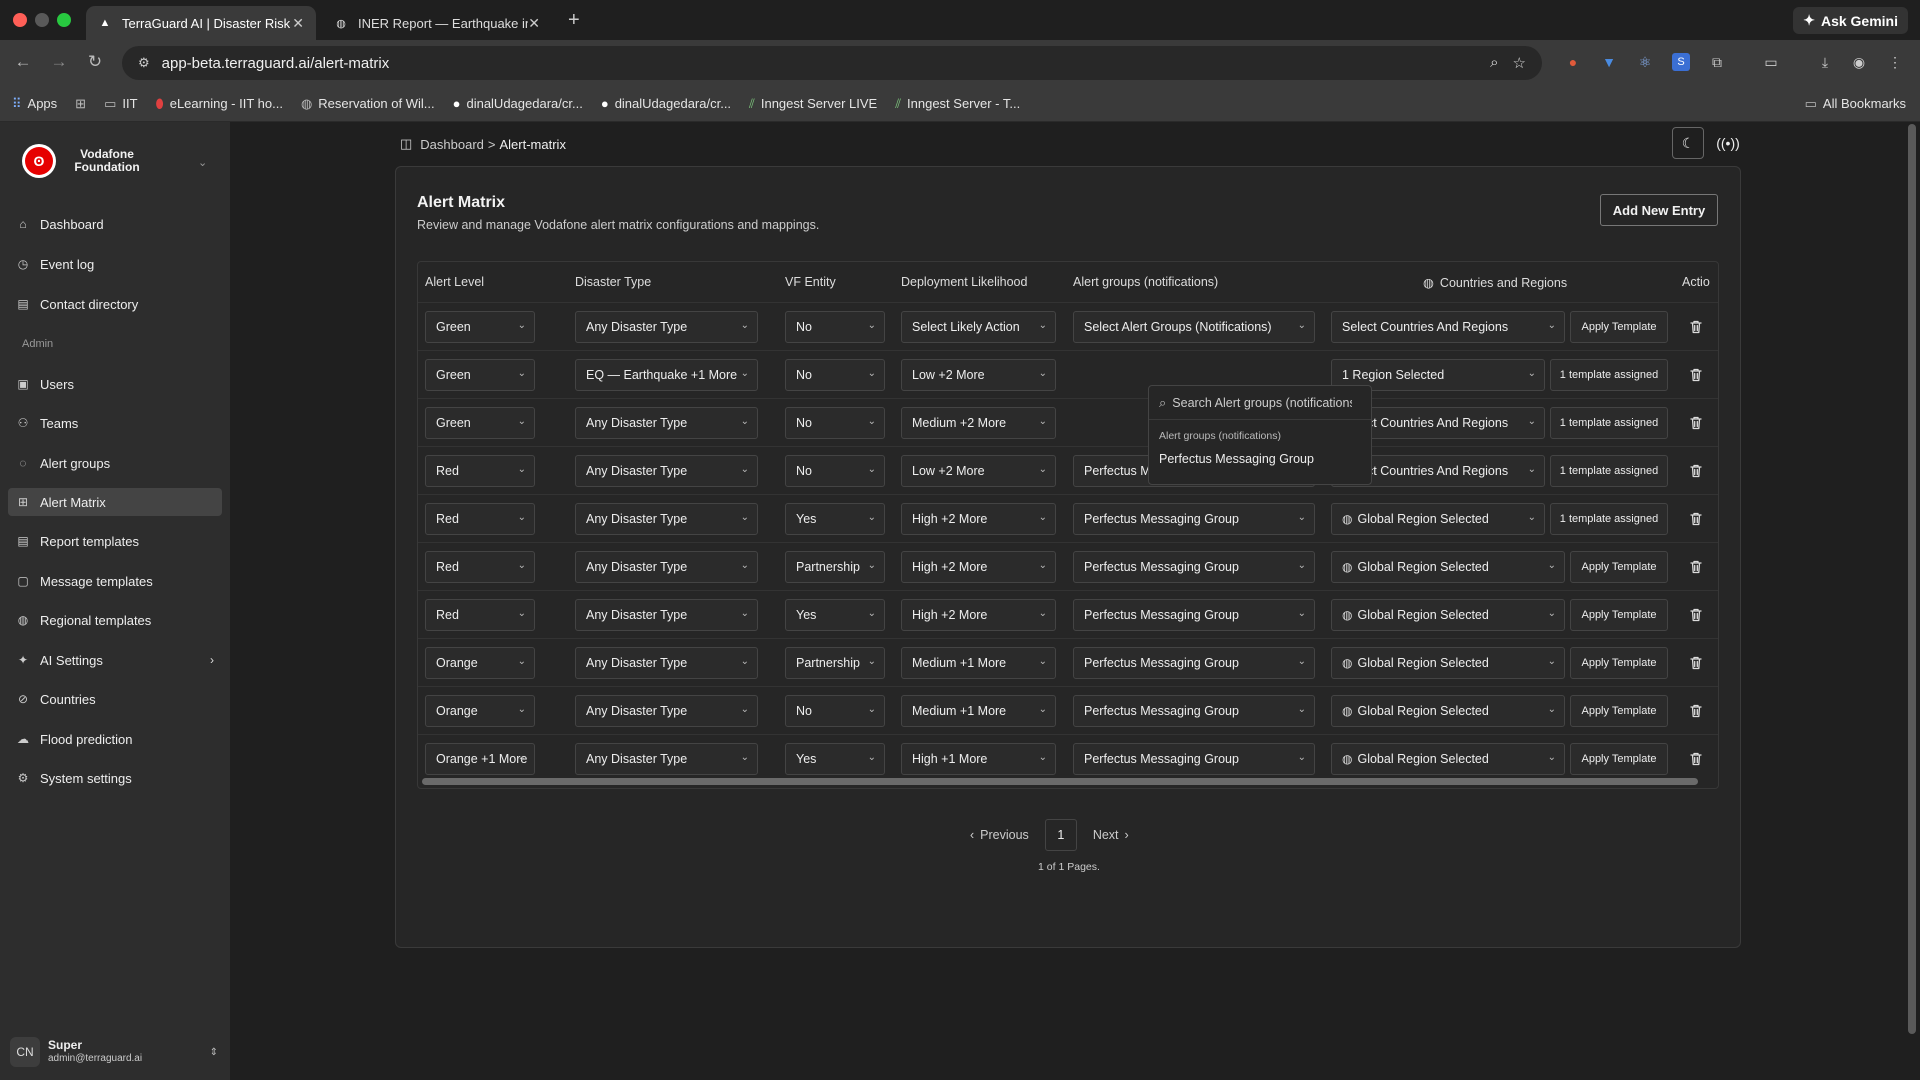 The image size is (1920, 1080). Describe the element at coordinates (115, 502) in the screenshot. I see `sidebar-item-alert-matrix: ⊞ Alert Matrix` at that location.